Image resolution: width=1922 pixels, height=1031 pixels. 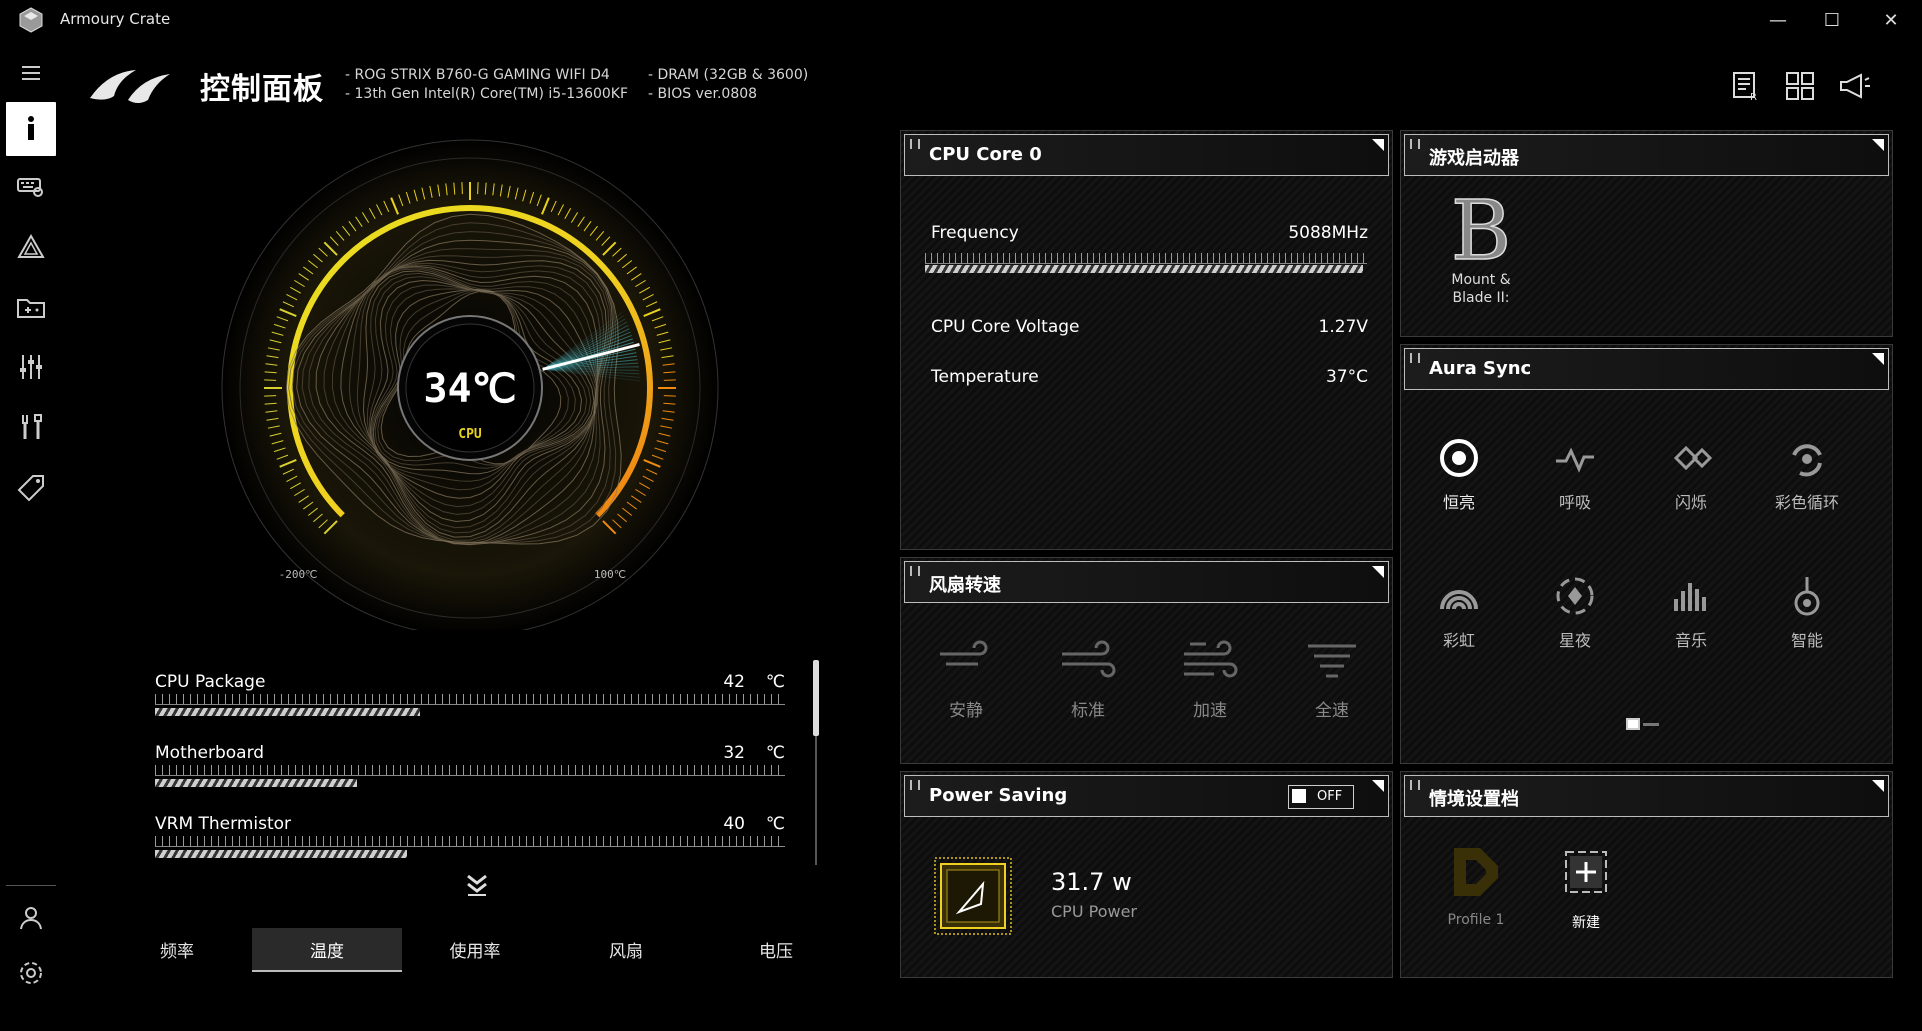 What do you see at coordinates (487, 94) in the screenshot?
I see `spec-cpu: - 13th Gen Intel(R) Core(TM) i5-13600KF` at bounding box center [487, 94].